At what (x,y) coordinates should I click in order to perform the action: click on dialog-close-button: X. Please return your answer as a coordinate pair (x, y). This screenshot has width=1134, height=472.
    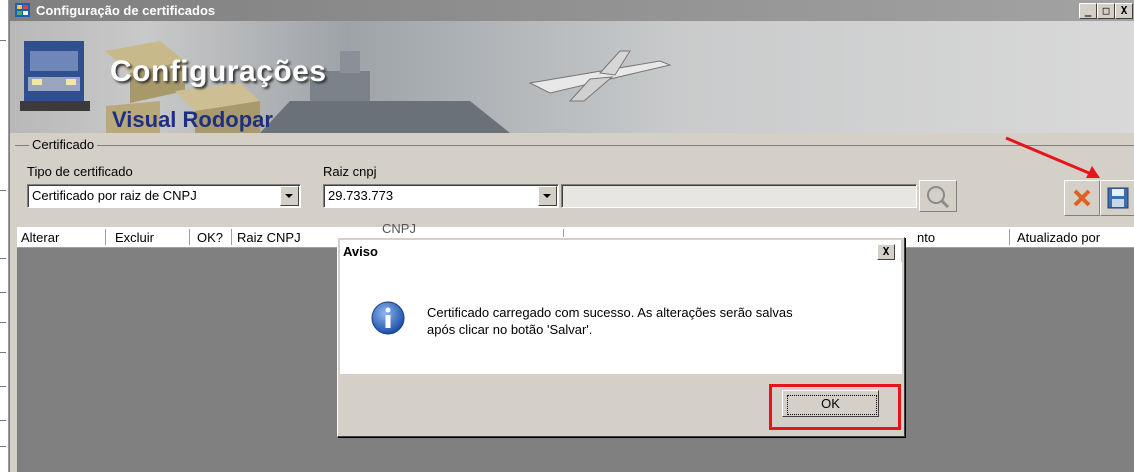
    Looking at the image, I should click on (886, 252).